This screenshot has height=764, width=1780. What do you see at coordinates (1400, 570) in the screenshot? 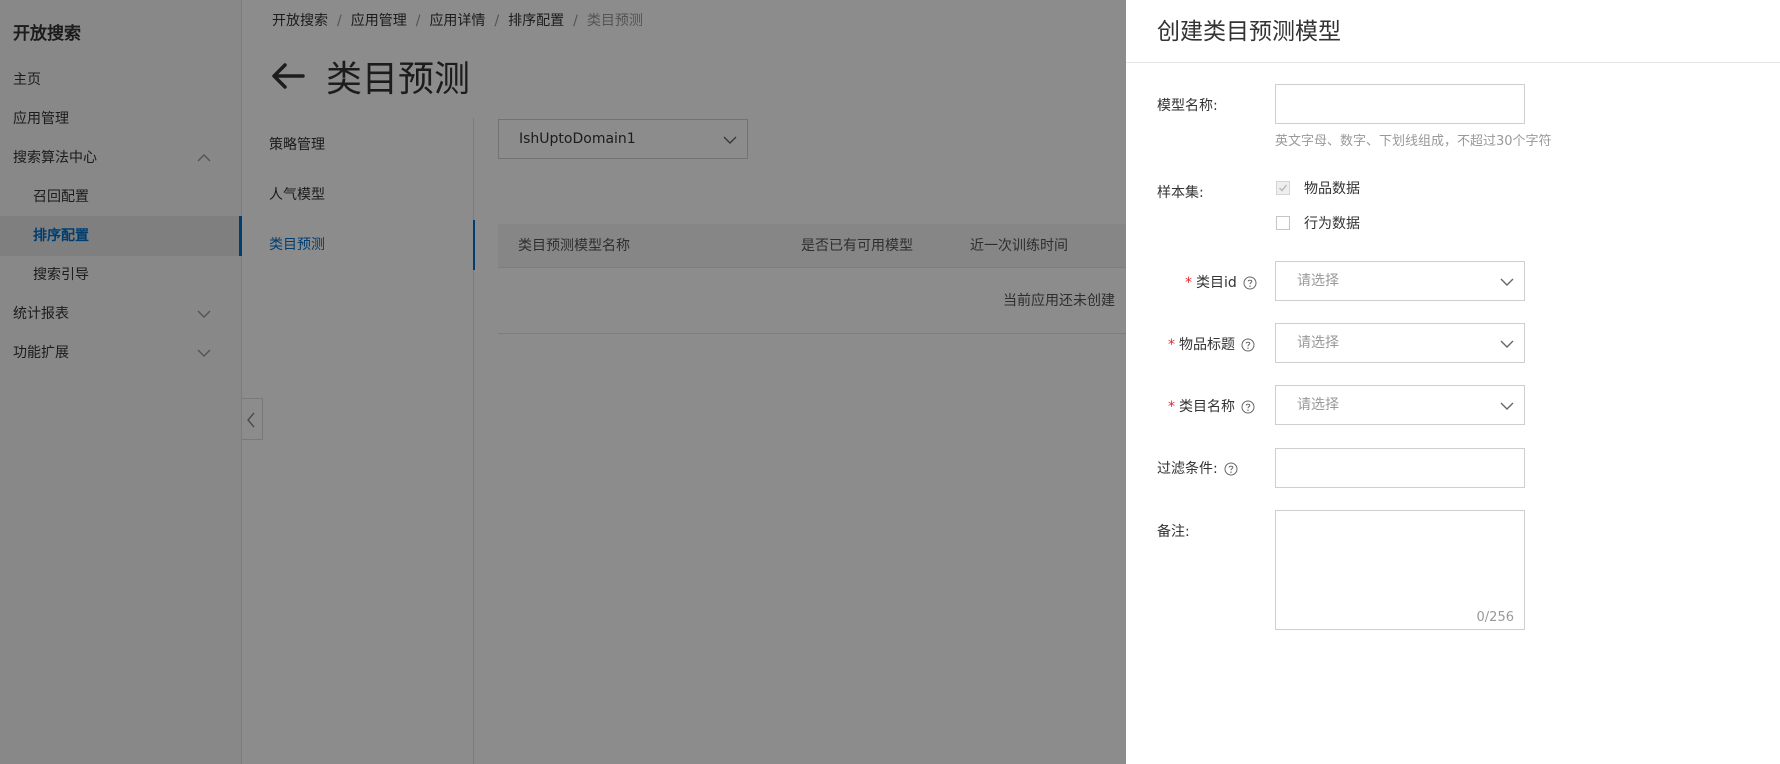
I see `remark-field: 0/256` at bounding box center [1400, 570].